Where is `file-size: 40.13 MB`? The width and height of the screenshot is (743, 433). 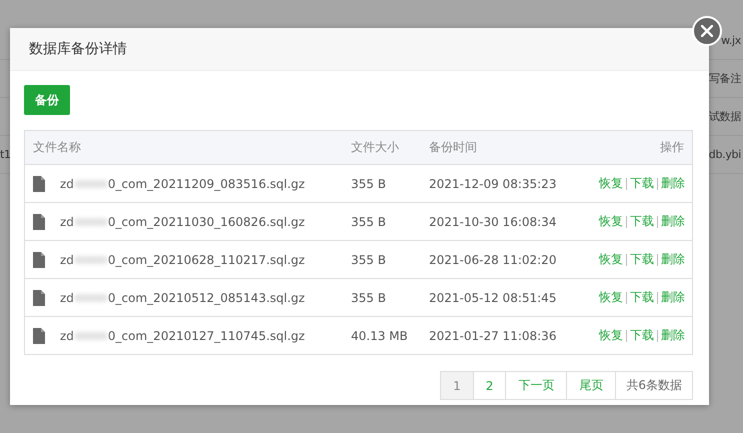 file-size: 40.13 MB is located at coordinates (379, 335).